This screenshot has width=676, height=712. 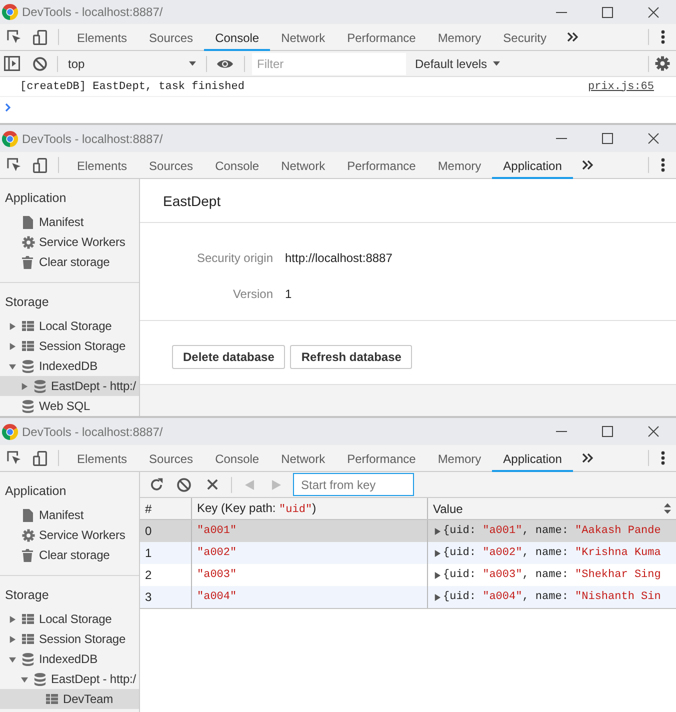 What do you see at coordinates (552, 575) in the screenshot?
I see `table-cell: {uid: "a003", name: "Shekhar Sing` at bounding box center [552, 575].